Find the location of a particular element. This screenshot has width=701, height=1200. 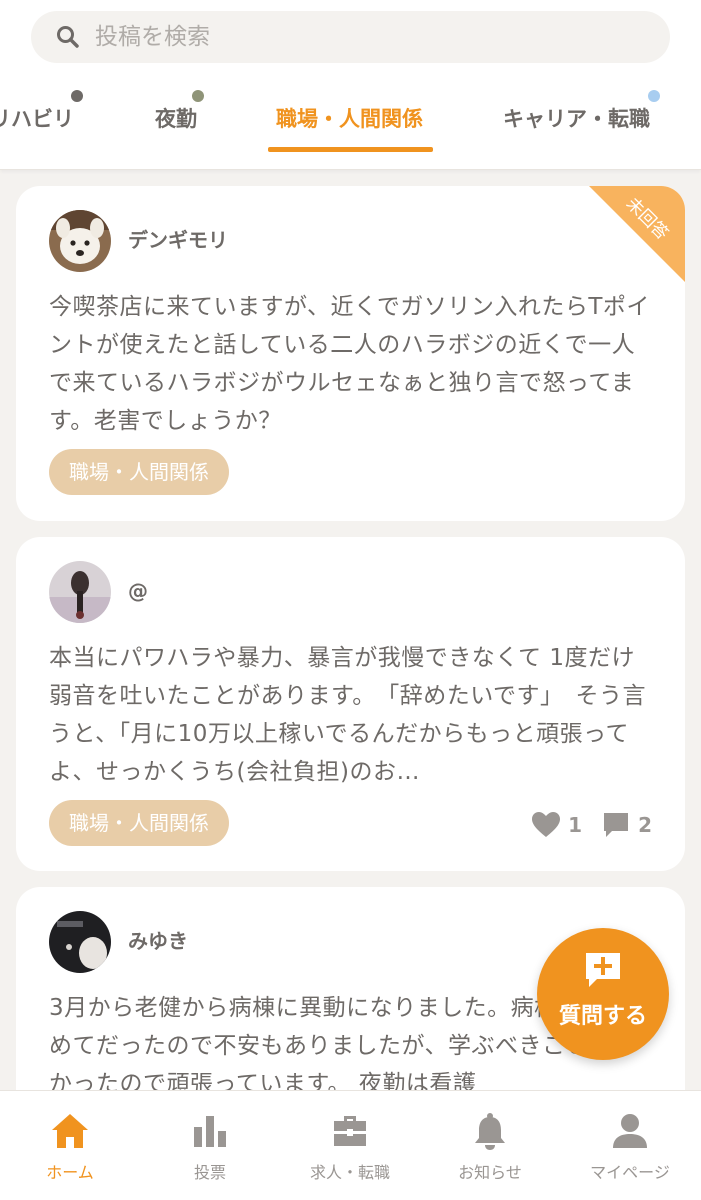

dog-avatar-icon is located at coordinates (80, 241).